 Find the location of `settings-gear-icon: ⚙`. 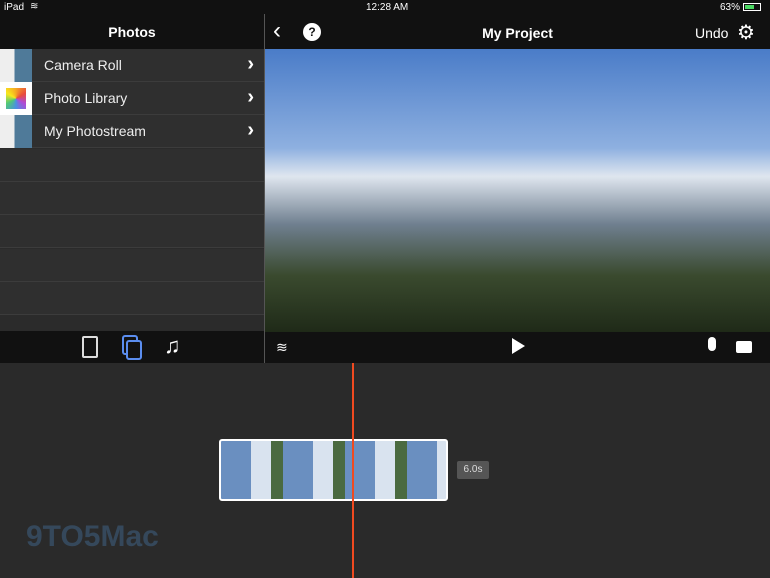

settings-gear-icon: ⚙ is located at coordinates (746, 32).